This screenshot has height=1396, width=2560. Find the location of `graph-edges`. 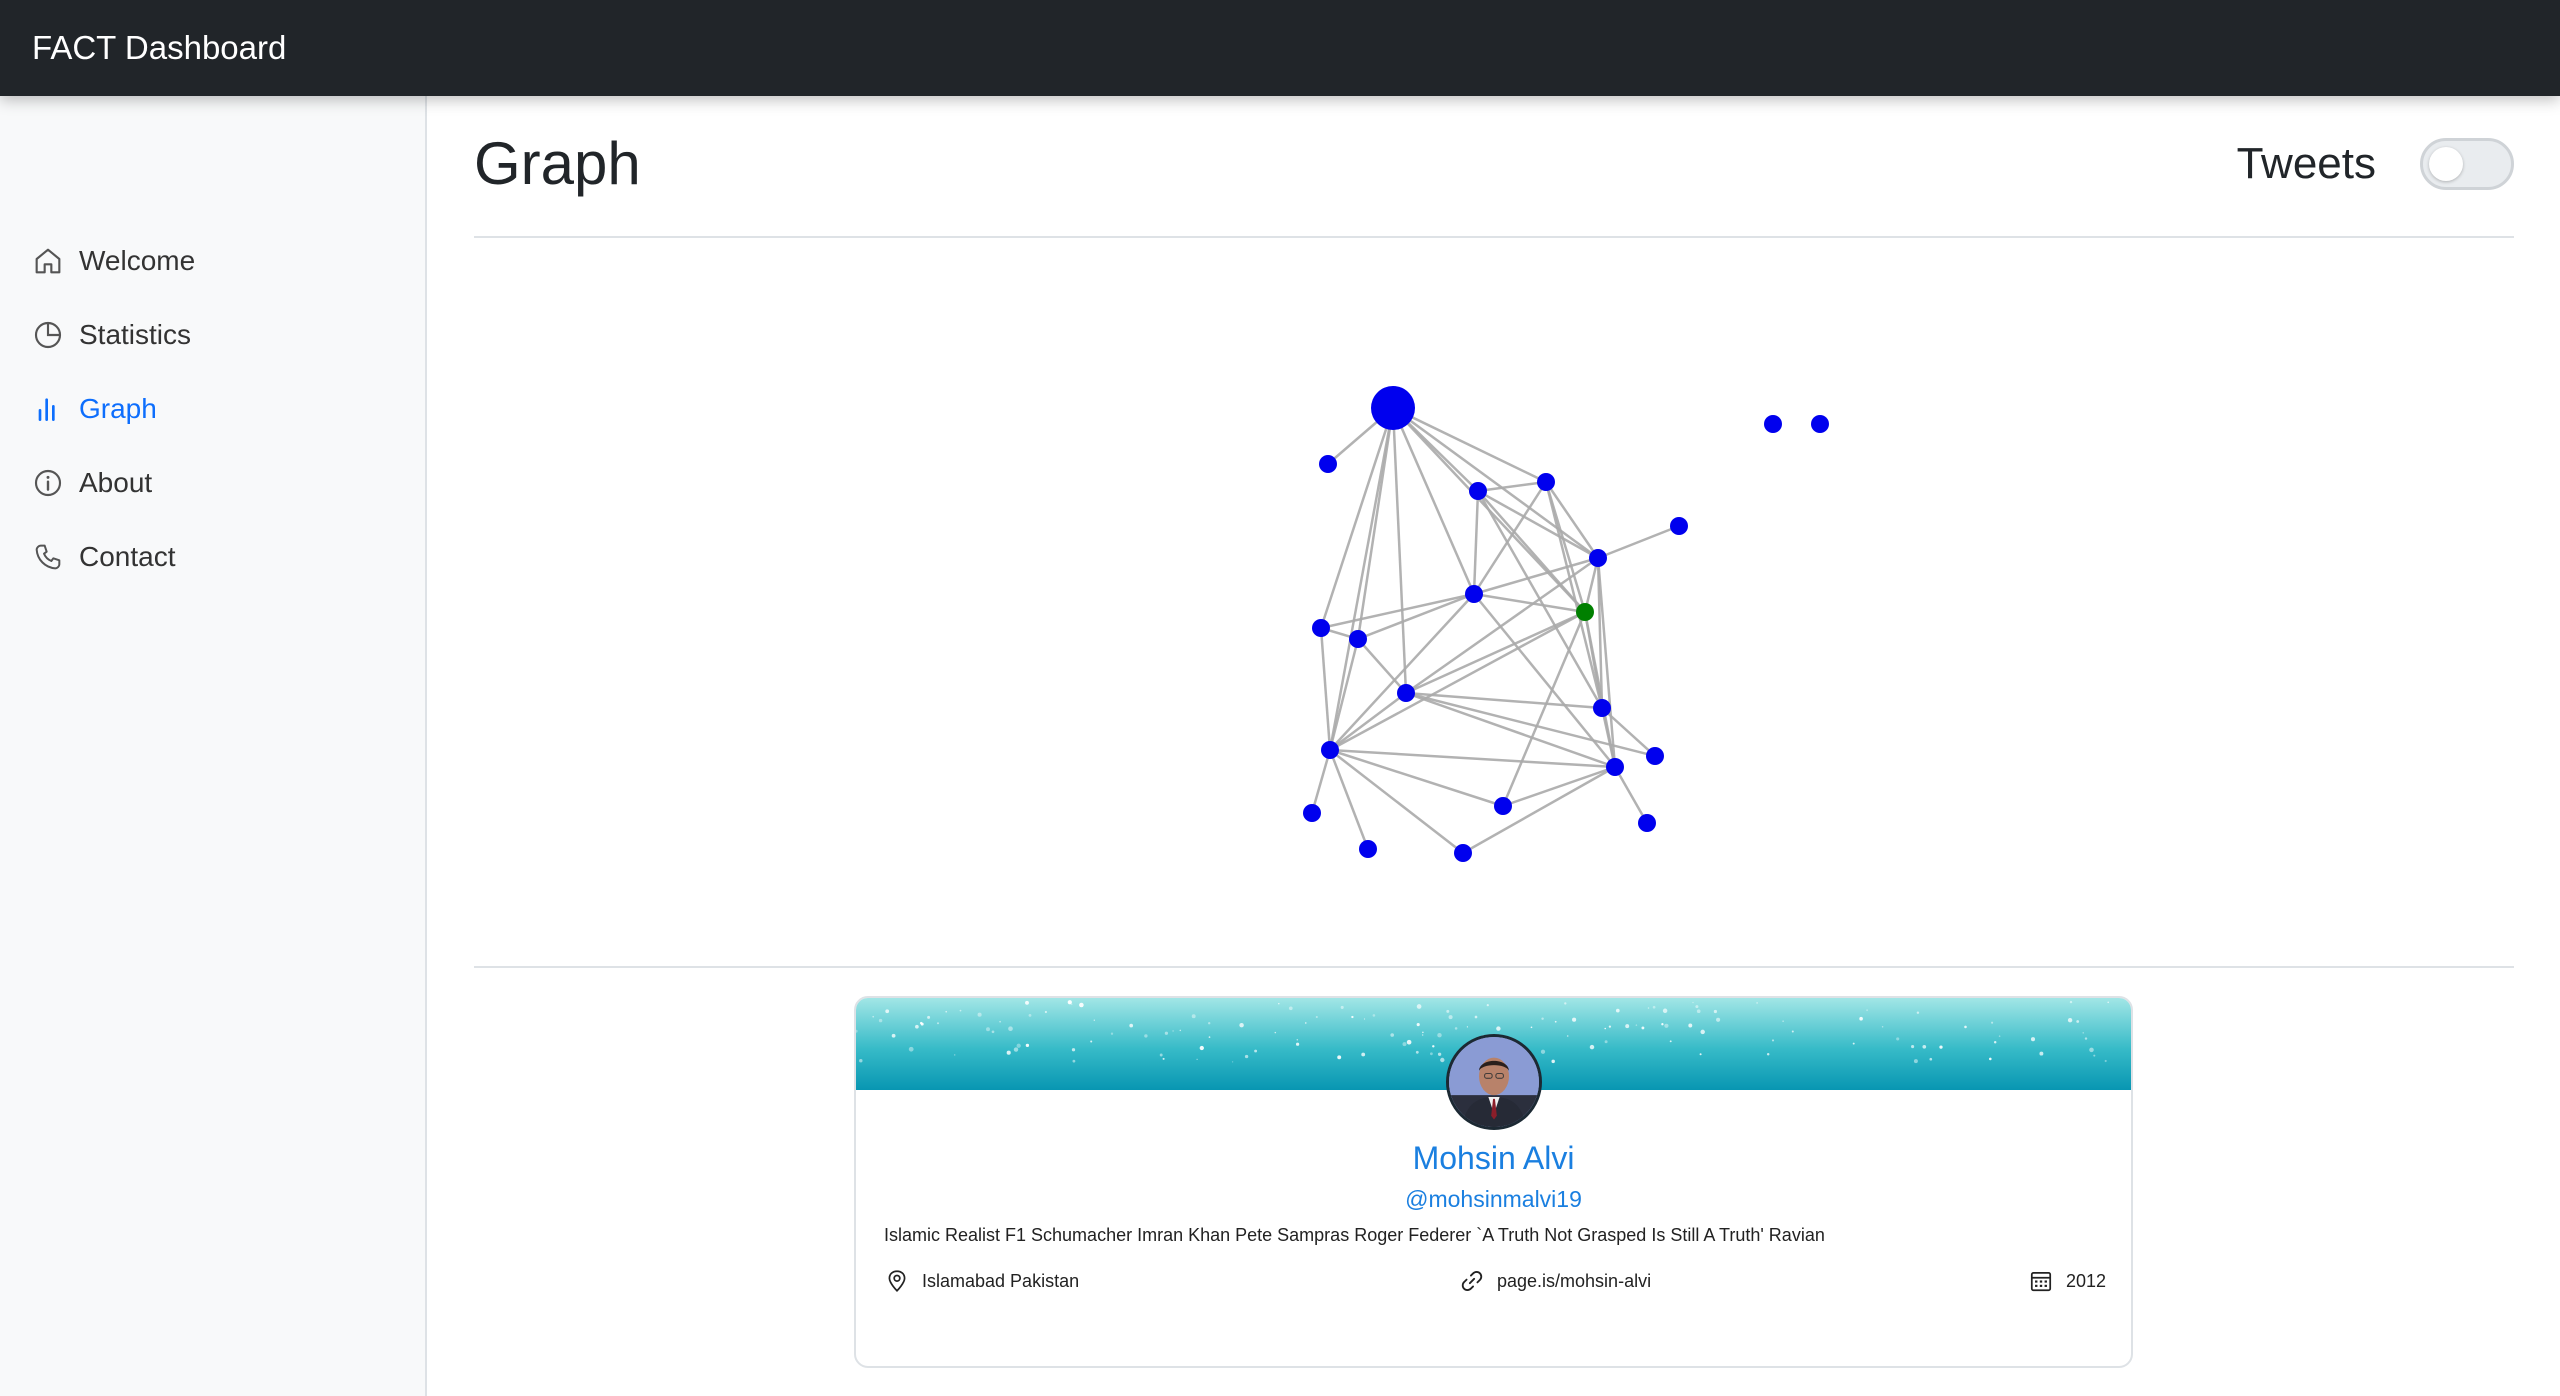

graph-edges is located at coordinates (1495, 630).